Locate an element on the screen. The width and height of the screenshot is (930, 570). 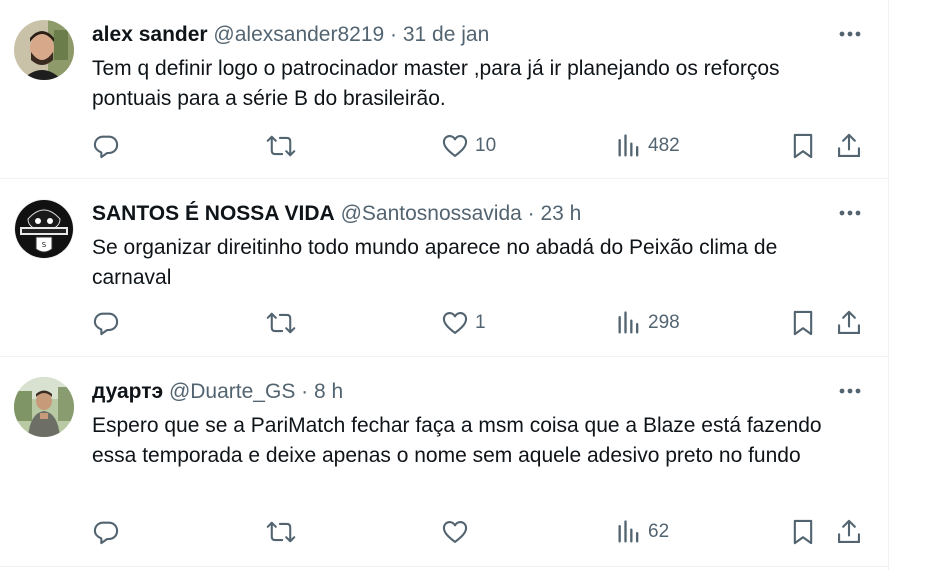
like-count: 10 is located at coordinates (486, 145).